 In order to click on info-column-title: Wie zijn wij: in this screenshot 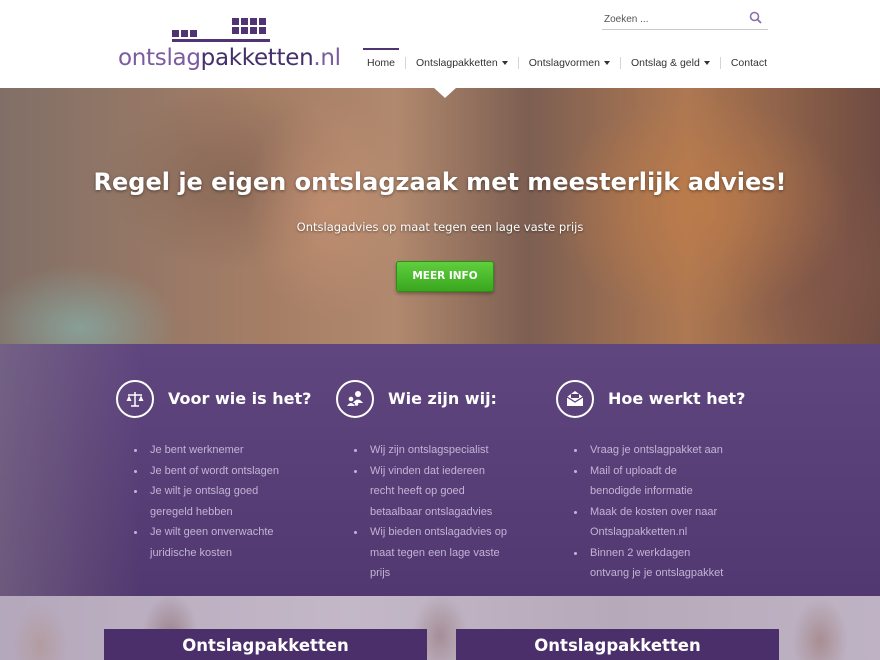, I will do `click(442, 398)`.